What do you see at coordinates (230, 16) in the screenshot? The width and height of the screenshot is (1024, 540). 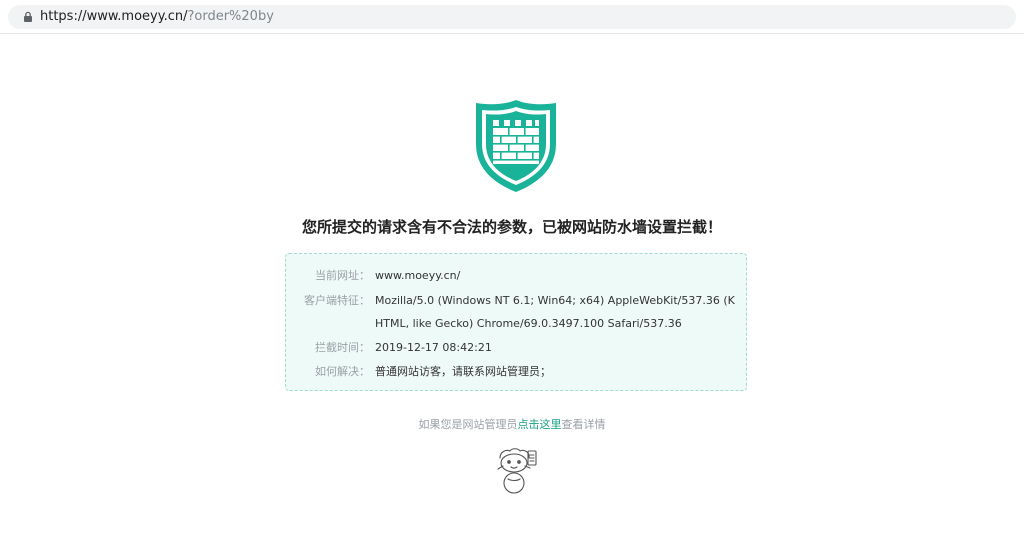 I see `url-path: ?order%20by` at bounding box center [230, 16].